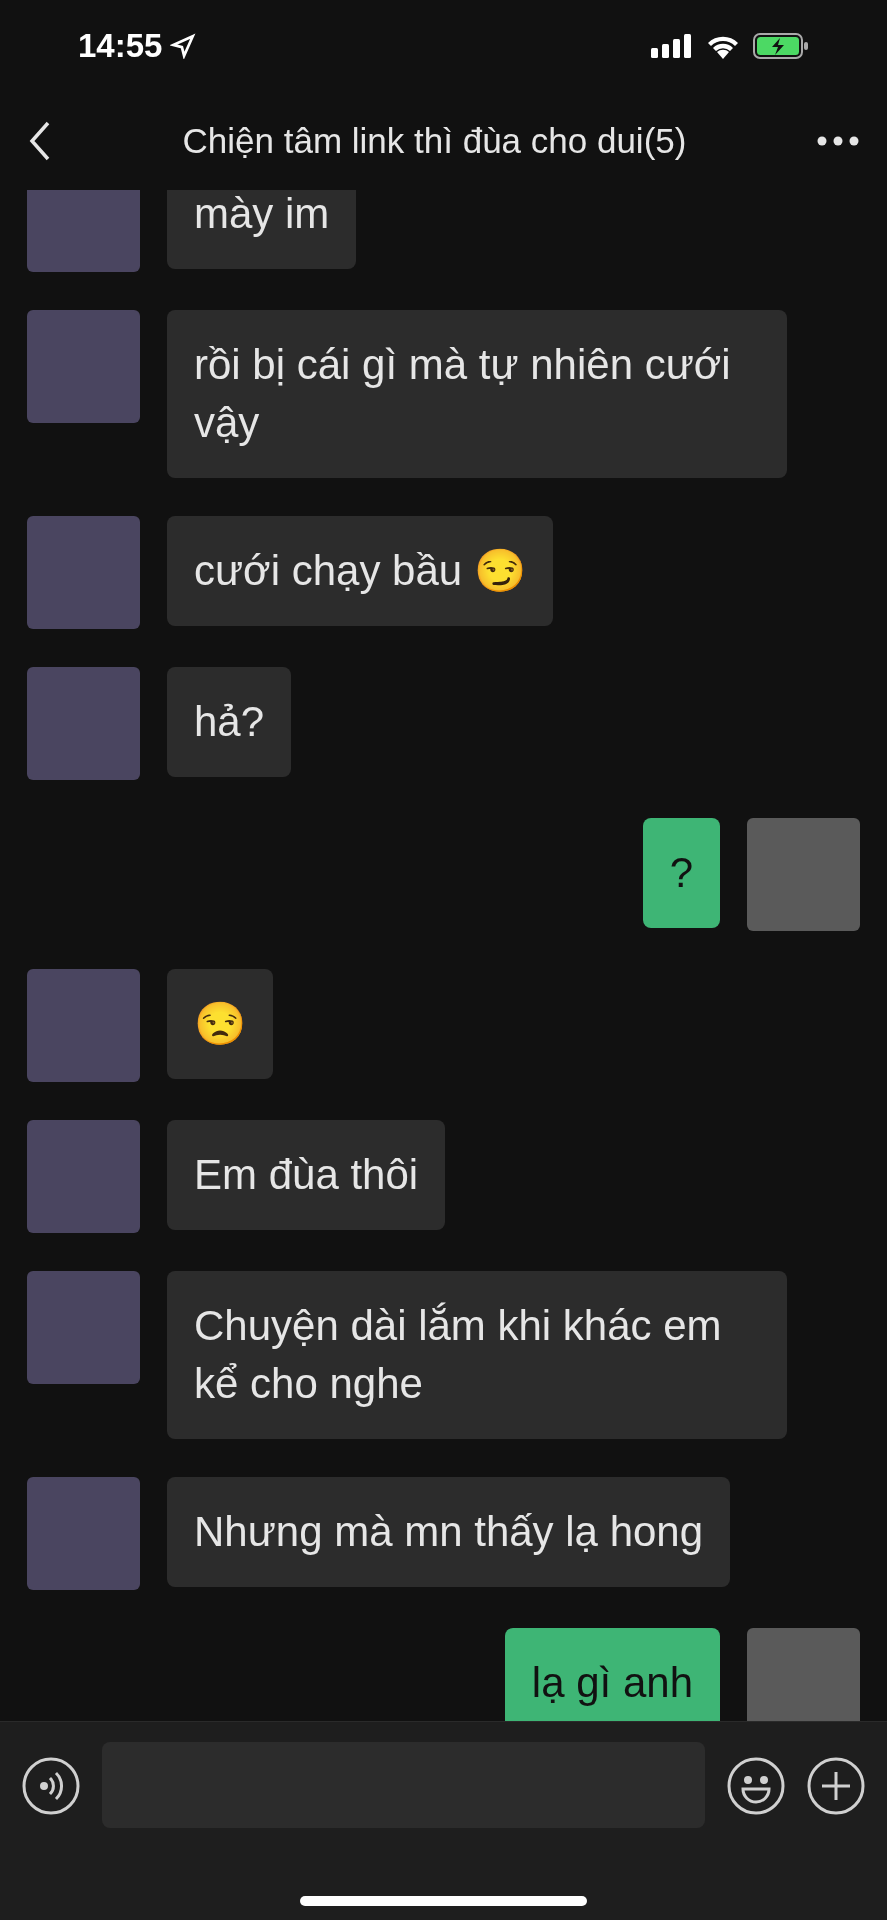  Describe the element at coordinates (220, 1024) in the screenshot. I see `message-bubble: 😒` at that location.